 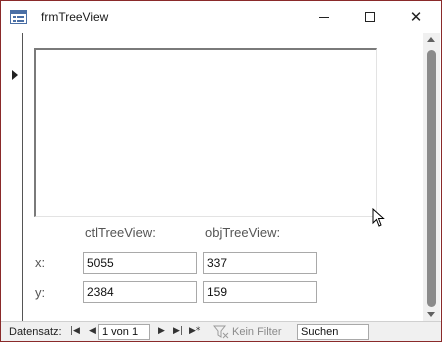 I want to click on last-record-button: ▶|, so click(x=178, y=331).